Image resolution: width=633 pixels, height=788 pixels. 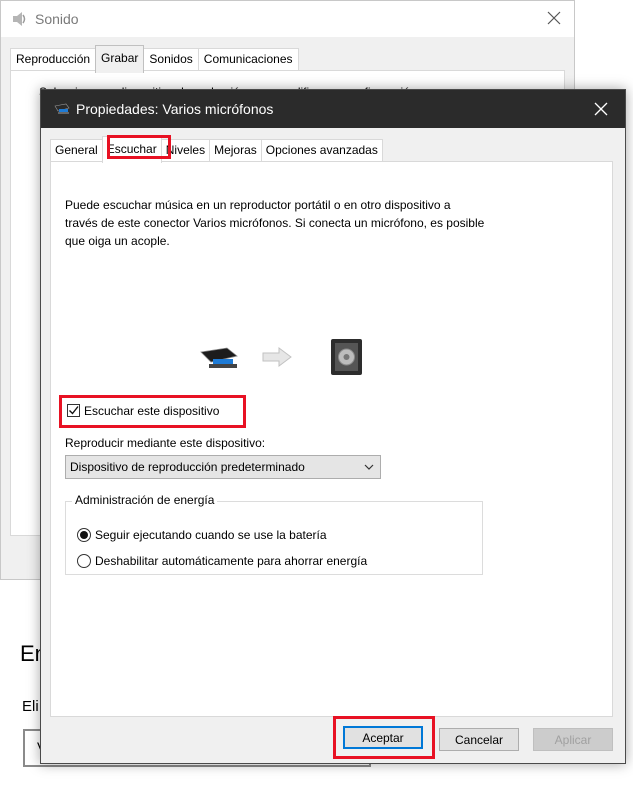 What do you see at coordinates (573, 739) in the screenshot?
I see `apply-button: Aplicar` at bounding box center [573, 739].